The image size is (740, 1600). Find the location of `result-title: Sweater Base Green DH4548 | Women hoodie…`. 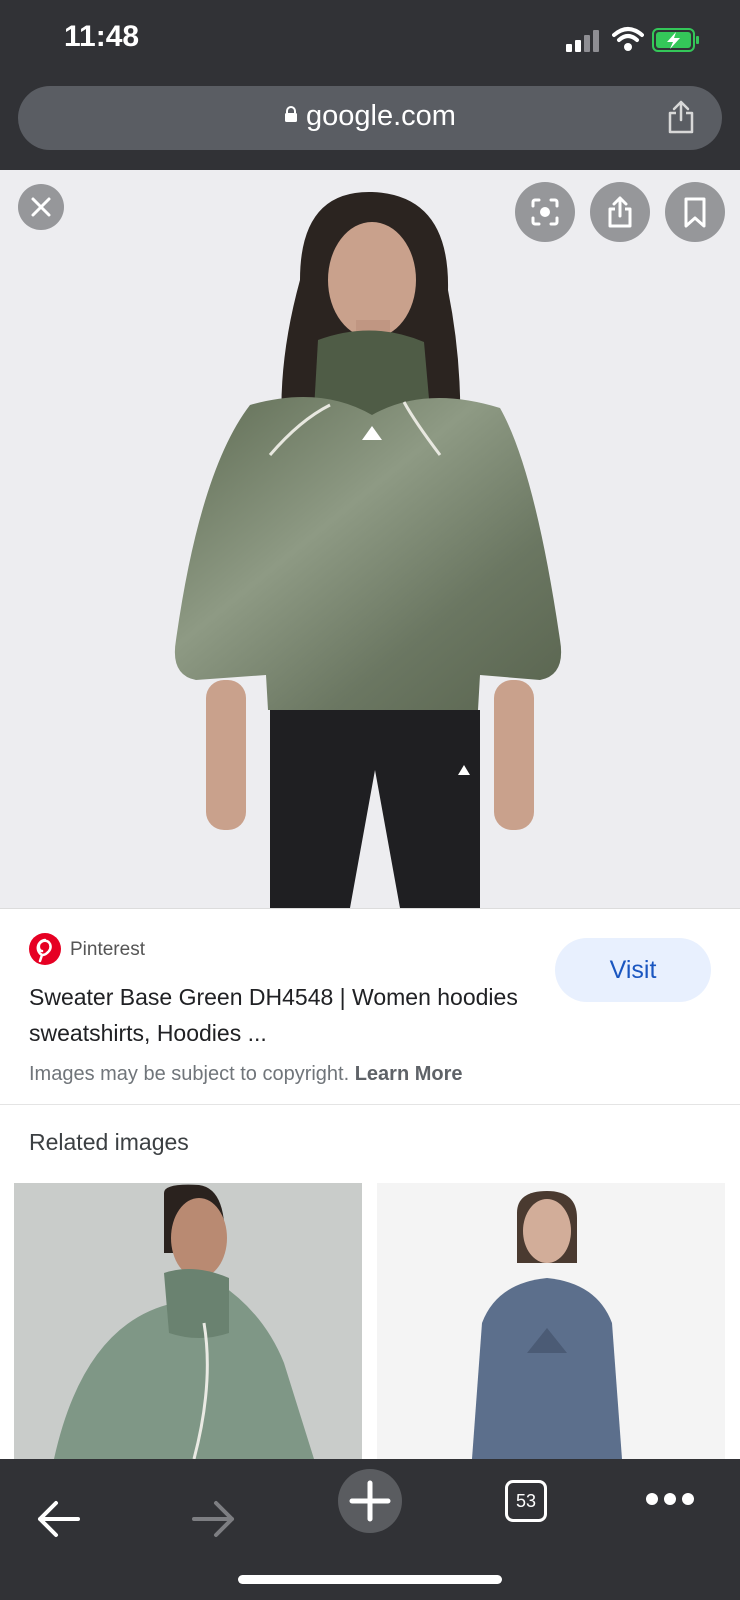

result-title: Sweater Base Green DH4548 | Women hoodie… is located at coordinates (274, 1015).